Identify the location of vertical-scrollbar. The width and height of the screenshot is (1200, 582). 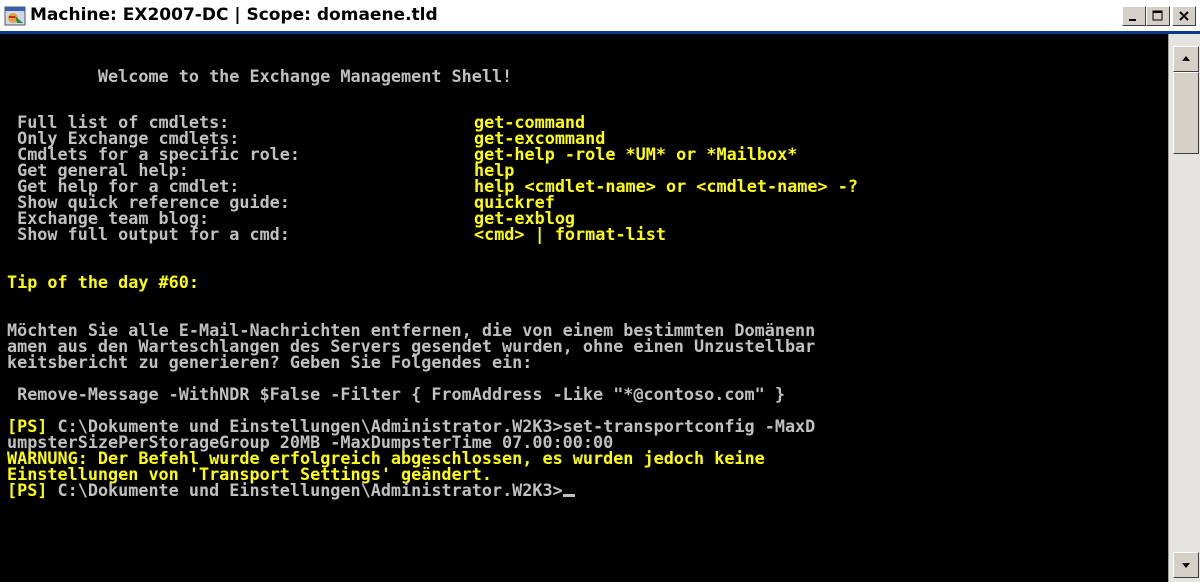
(1184, 308).